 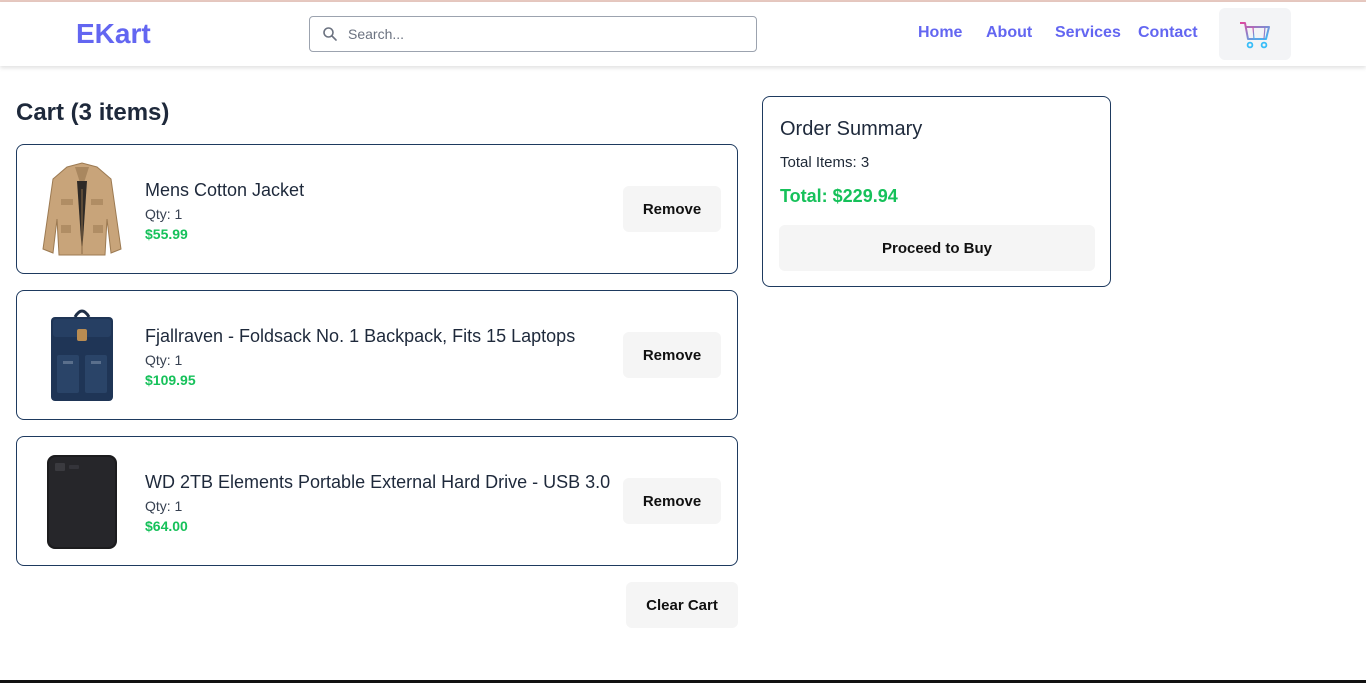 I want to click on backpack-image, so click(x=82, y=355).